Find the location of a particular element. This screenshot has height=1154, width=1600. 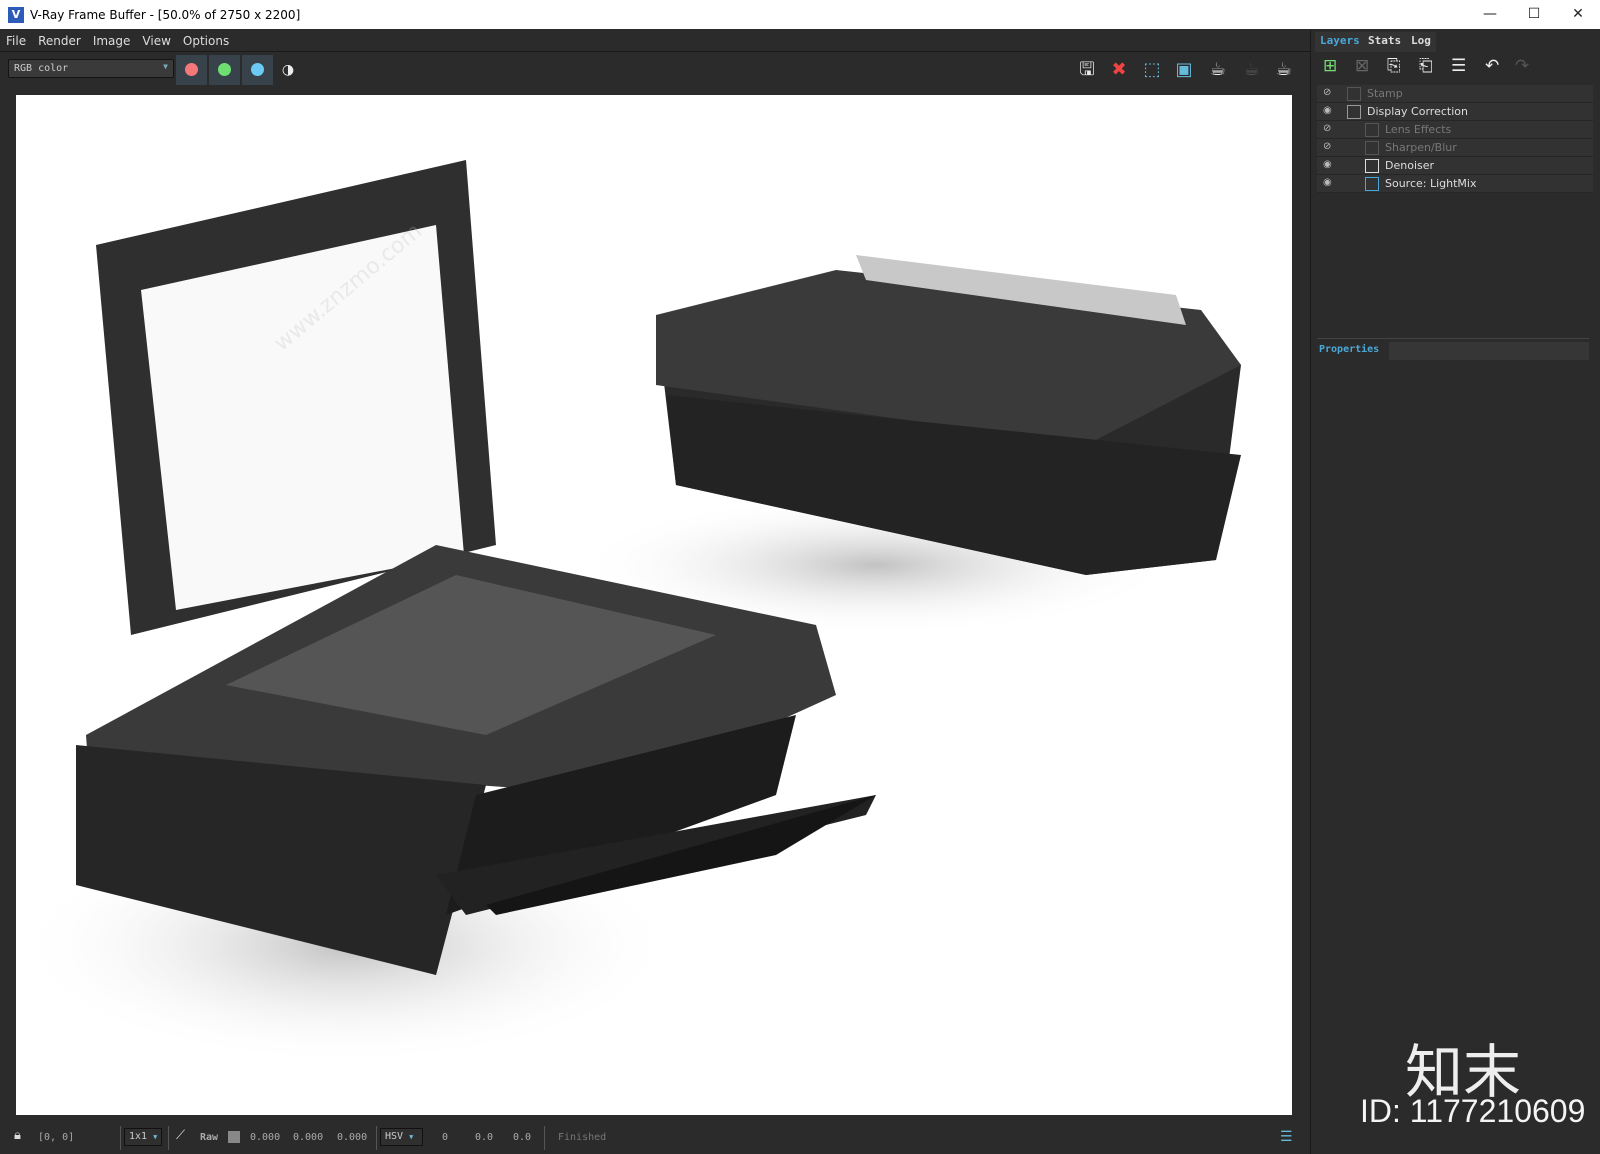

menu-file: File is located at coordinates (16, 41).